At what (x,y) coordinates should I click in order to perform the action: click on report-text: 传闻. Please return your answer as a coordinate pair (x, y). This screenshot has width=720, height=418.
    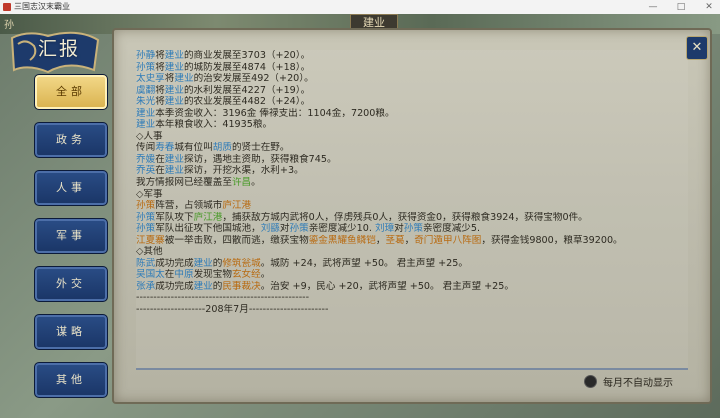
    Looking at the image, I should click on (146, 148).